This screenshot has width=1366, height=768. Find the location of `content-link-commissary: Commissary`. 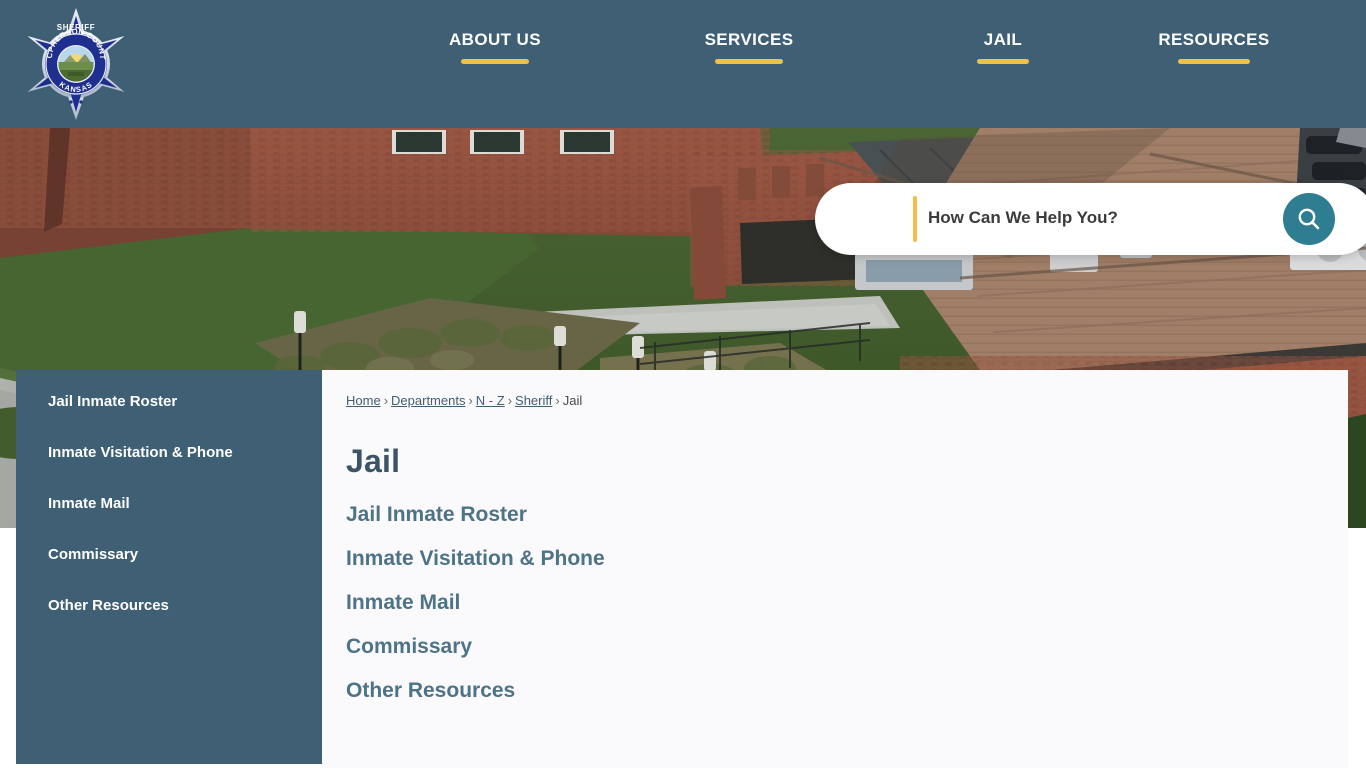

content-link-commissary: Commissary is located at coordinates (409, 647).